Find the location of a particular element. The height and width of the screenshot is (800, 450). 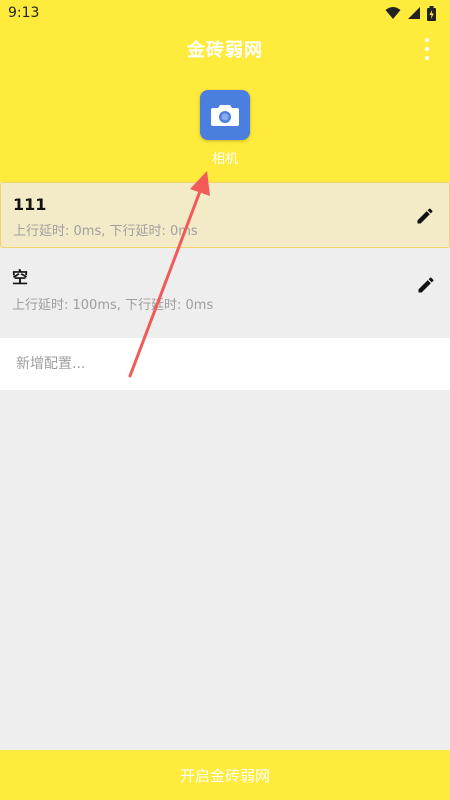

config-item: 空 上行延时: 100ms, 下行延时: 0ms is located at coordinates (225, 285).